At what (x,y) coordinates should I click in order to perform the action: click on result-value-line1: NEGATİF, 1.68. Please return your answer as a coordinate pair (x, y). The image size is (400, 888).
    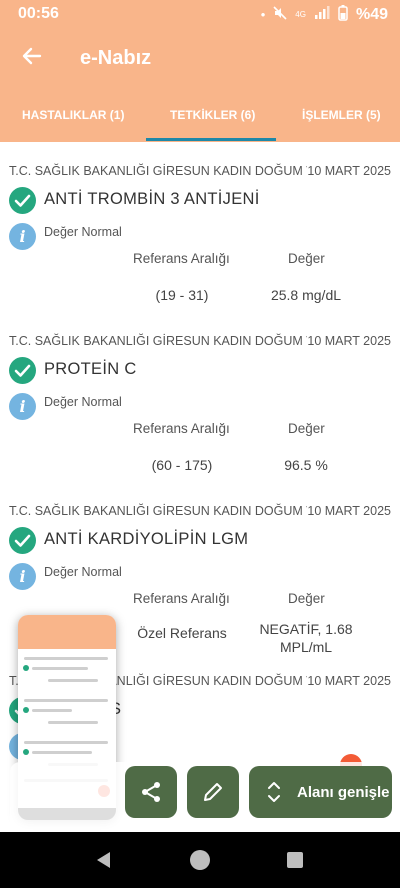
    Looking at the image, I should click on (306, 629).